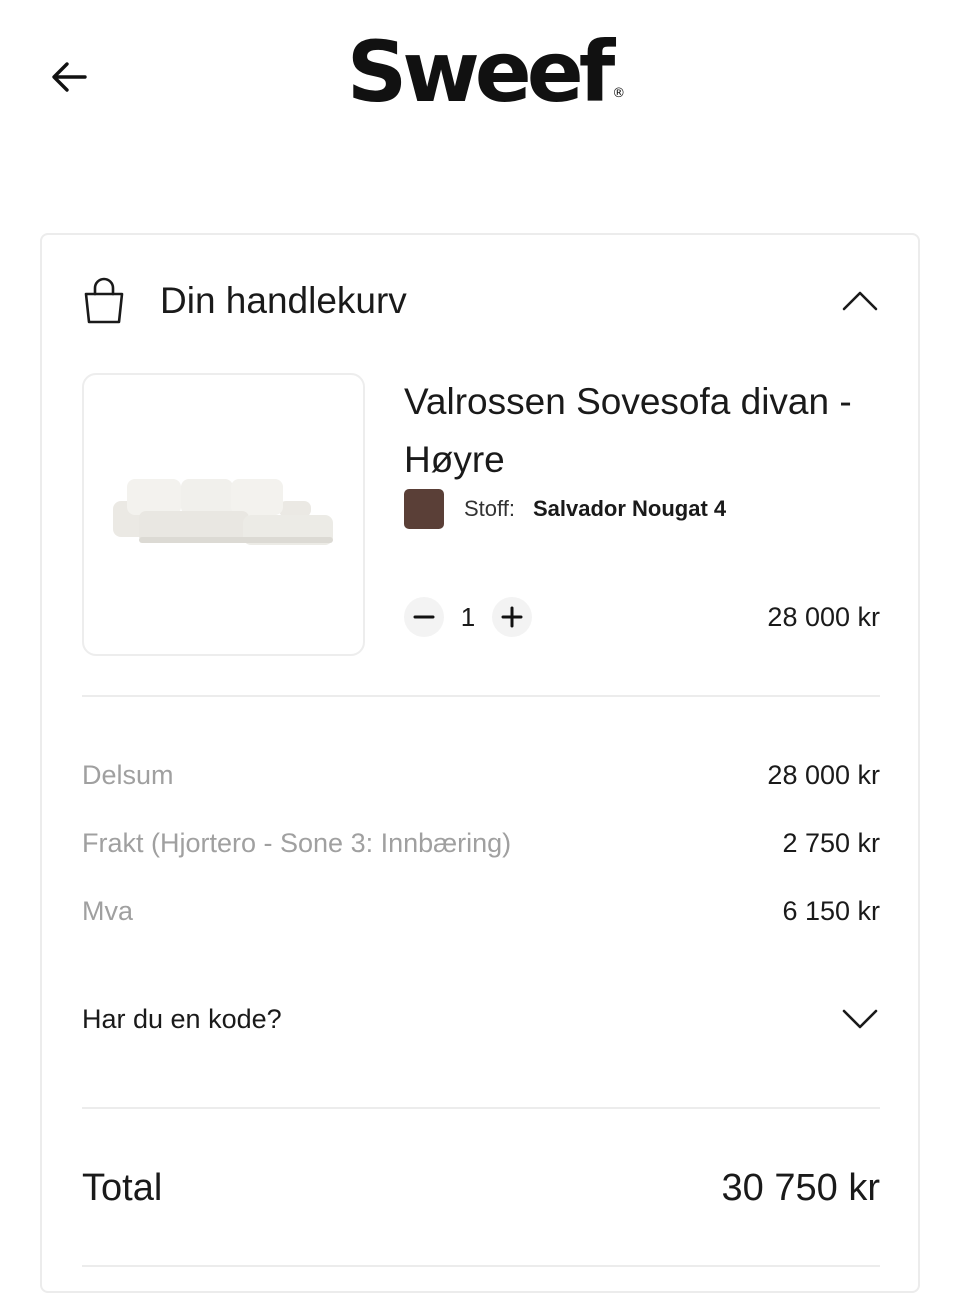 The height and width of the screenshot is (1293, 960). I want to click on product-image, so click(223, 514).